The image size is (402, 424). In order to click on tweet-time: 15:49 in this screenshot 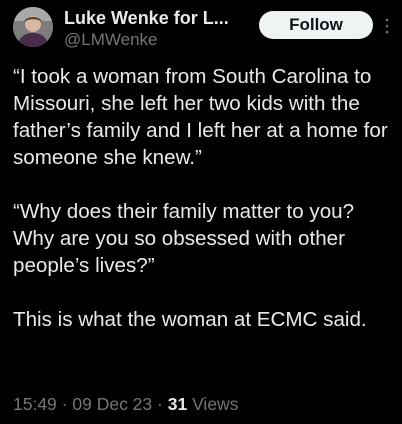, I will do `click(35, 404)`.